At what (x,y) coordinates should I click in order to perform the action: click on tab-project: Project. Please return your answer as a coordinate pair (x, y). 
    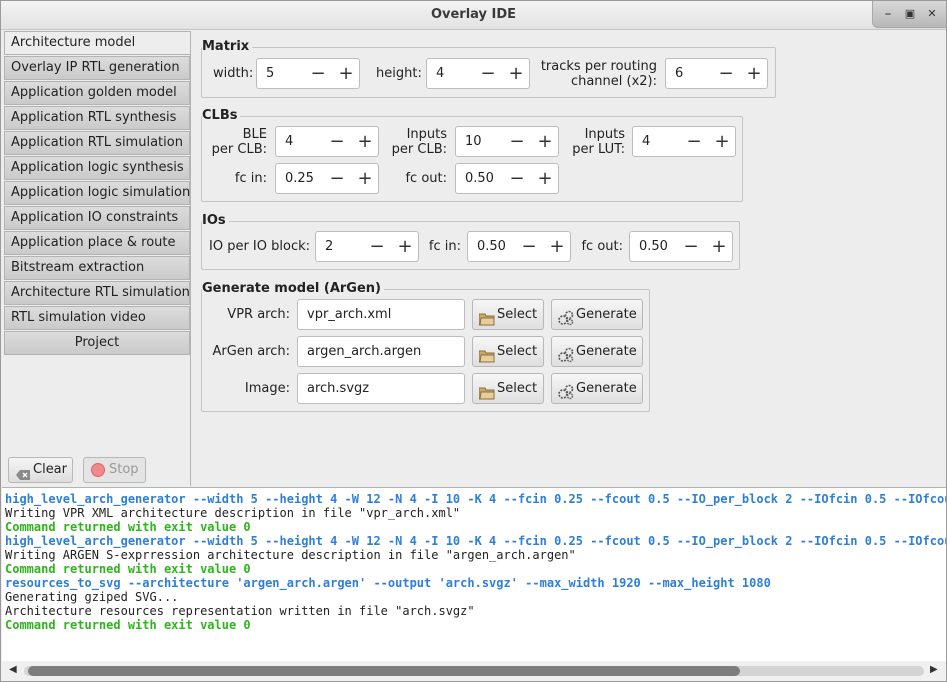
    Looking at the image, I should click on (97, 343).